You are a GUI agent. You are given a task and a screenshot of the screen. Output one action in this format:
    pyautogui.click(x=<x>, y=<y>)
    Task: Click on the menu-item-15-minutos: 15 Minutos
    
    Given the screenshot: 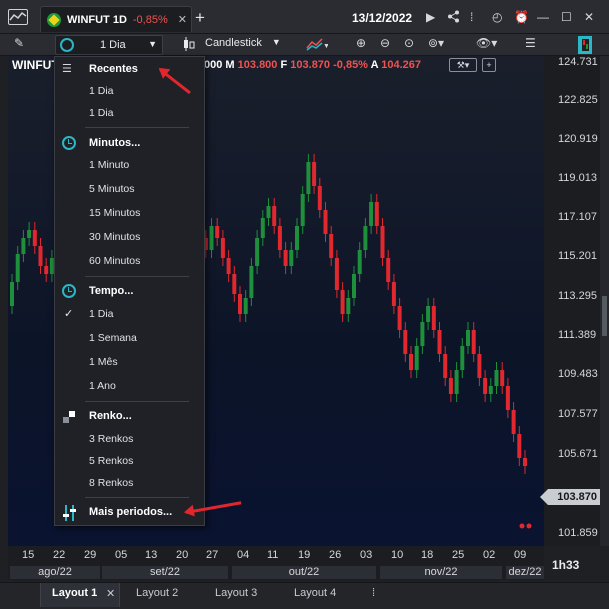 What is the action you would take?
    pyautogui.click(x=130, y=213)
    